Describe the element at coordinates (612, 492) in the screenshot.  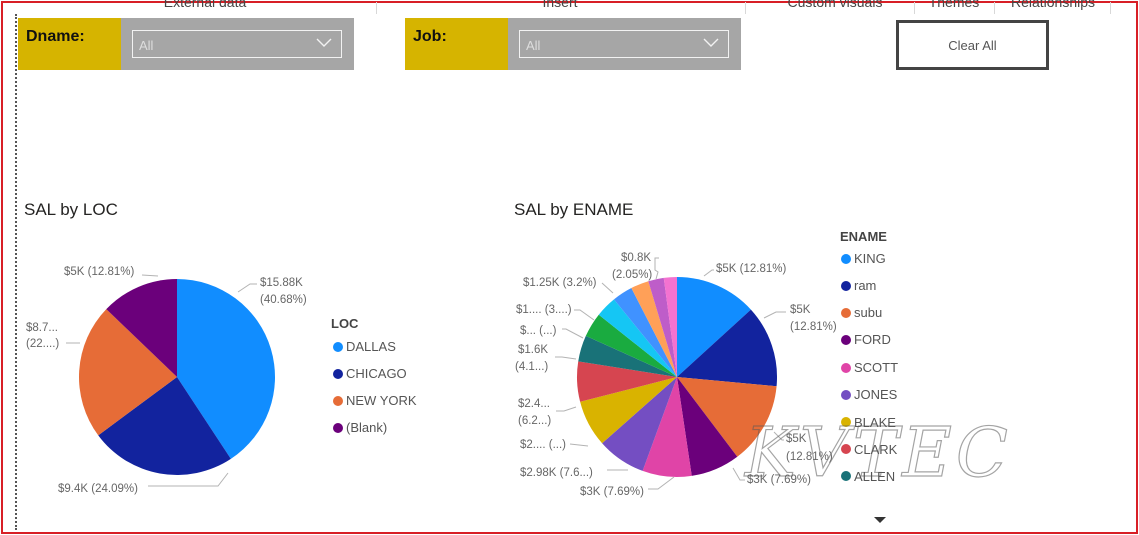
I see `data-label-scott: $3K (7.69%)` at that location.